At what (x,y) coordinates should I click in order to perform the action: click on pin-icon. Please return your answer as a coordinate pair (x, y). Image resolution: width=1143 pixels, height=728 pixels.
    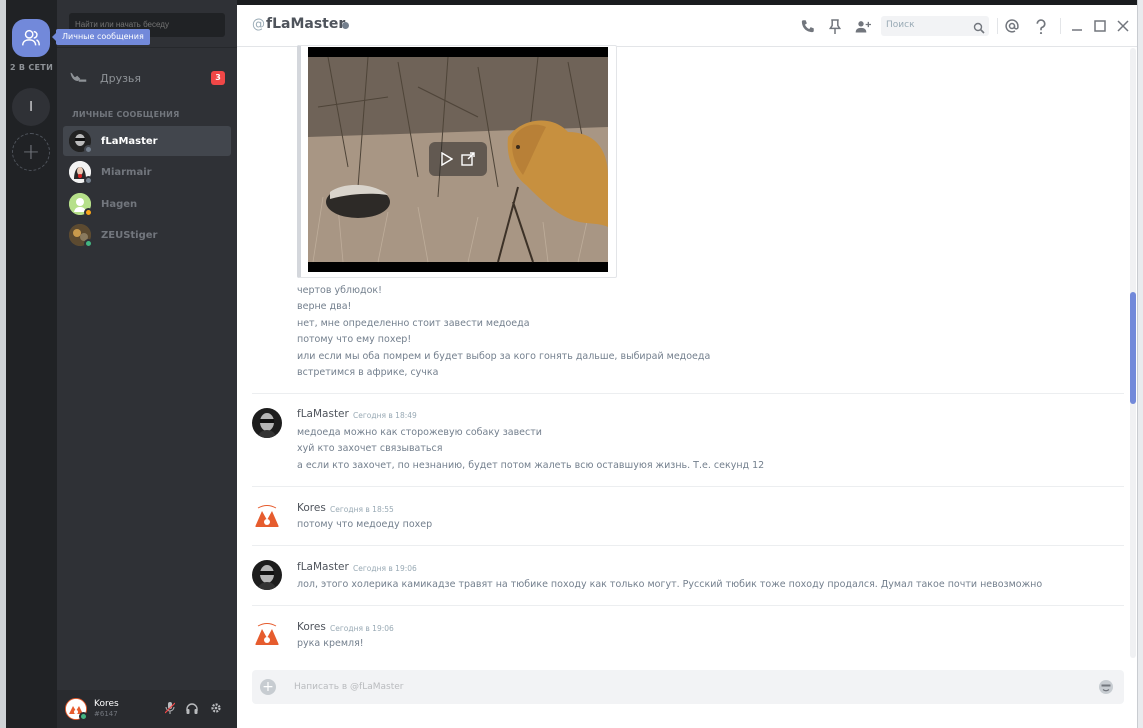
    Looking at the image, I should click on (835, 26).